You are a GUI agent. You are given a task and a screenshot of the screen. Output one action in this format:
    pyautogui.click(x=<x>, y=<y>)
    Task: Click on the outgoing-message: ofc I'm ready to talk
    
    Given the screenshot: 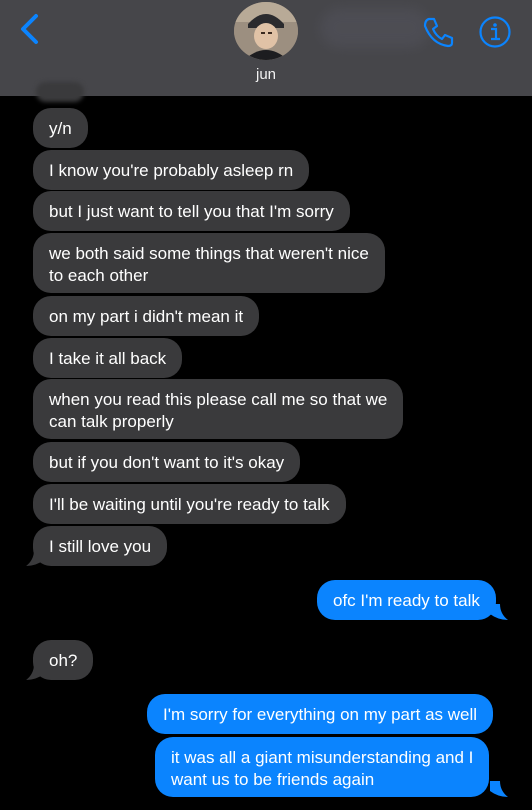 What is the action you would take?
    pyautogui.click(x=406, y=600)
    